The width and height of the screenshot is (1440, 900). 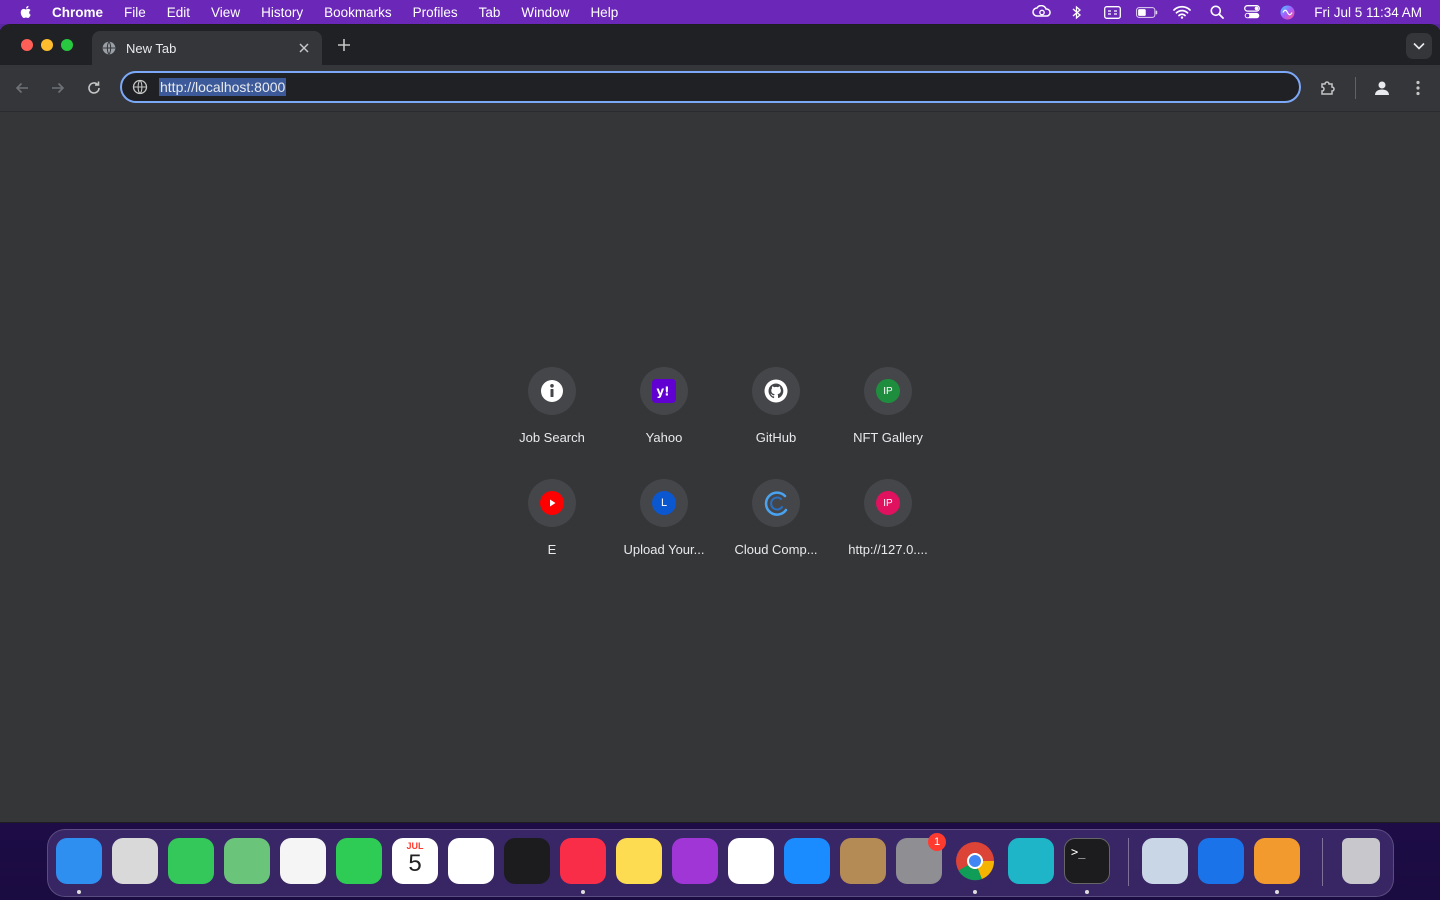 What do you see at coordinates (26, 12) in the screenshot?
I see `apple-menu-icon` at bounding box center [26, 12].